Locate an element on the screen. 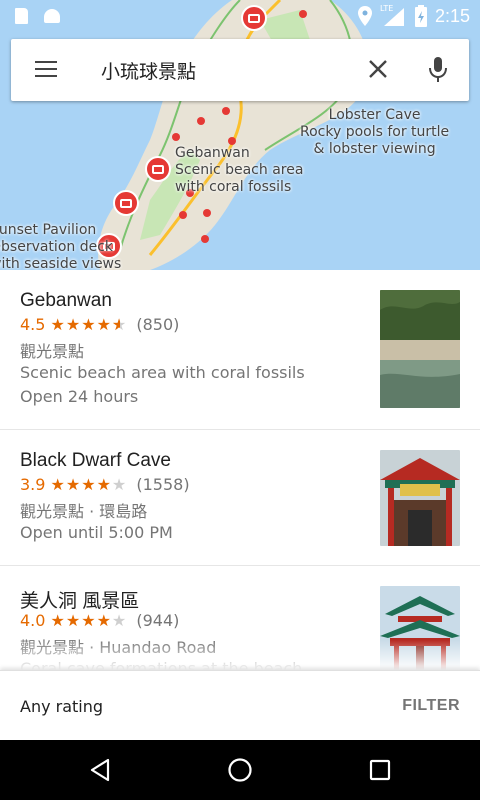 The height and width of the screenshot is (800, 480). map-label-line: Observation deck is located at coordinates (57, 247).